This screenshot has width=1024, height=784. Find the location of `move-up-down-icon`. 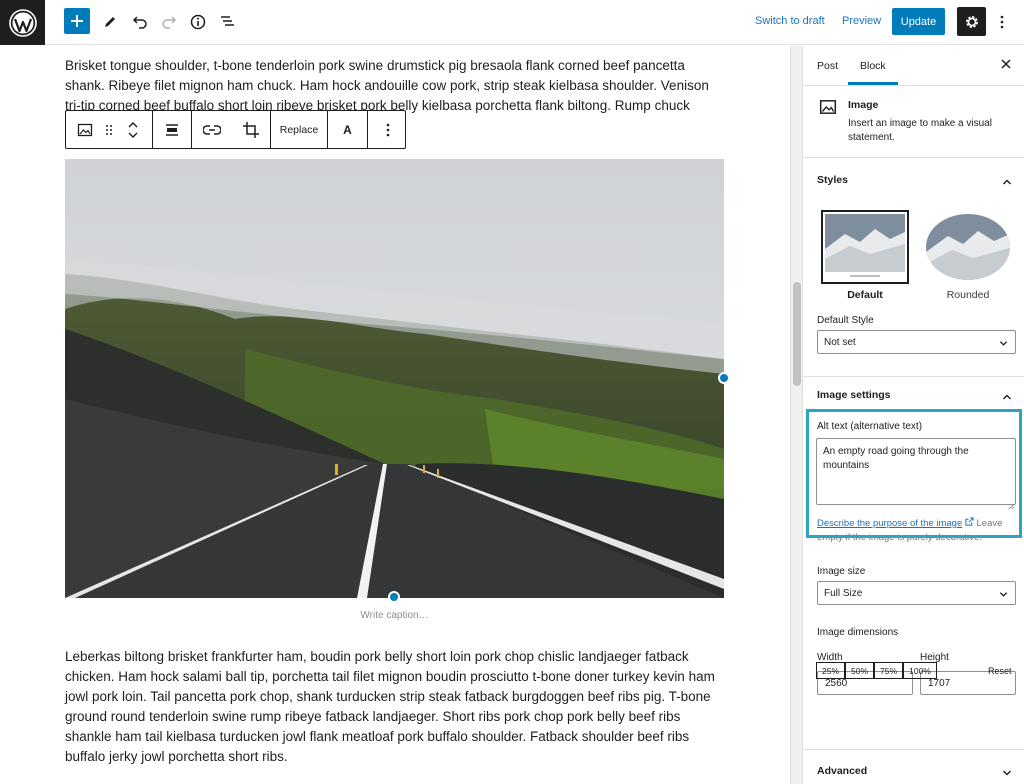

move-up-down-icon is located at coordinates (133, 129).